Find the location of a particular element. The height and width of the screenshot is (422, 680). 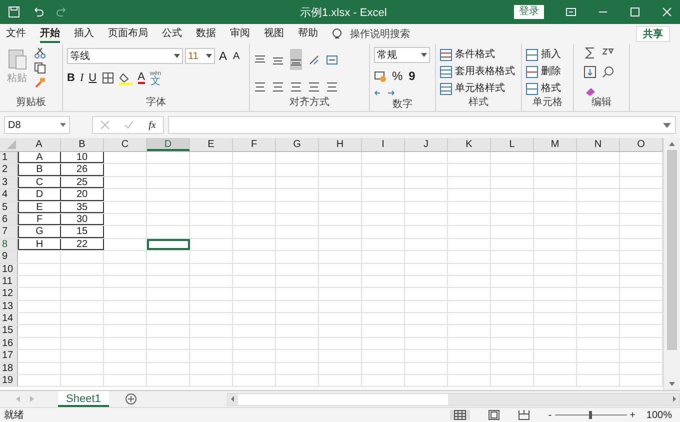

ribbon-tab: 公式 is located at coordinates (172, 34).